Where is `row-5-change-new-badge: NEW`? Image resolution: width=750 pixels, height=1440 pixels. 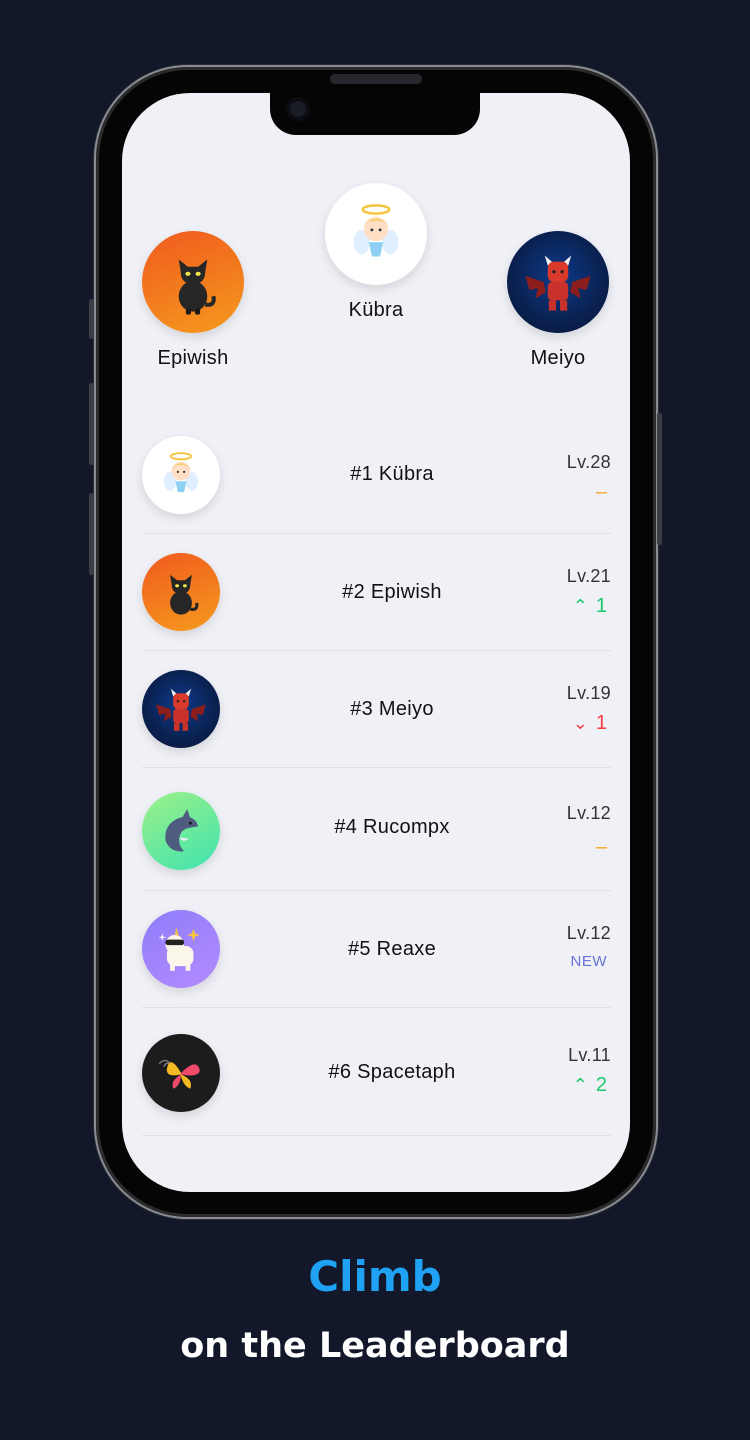
row-5-change-new-badge: NEW is located at coordinates (588, 961).